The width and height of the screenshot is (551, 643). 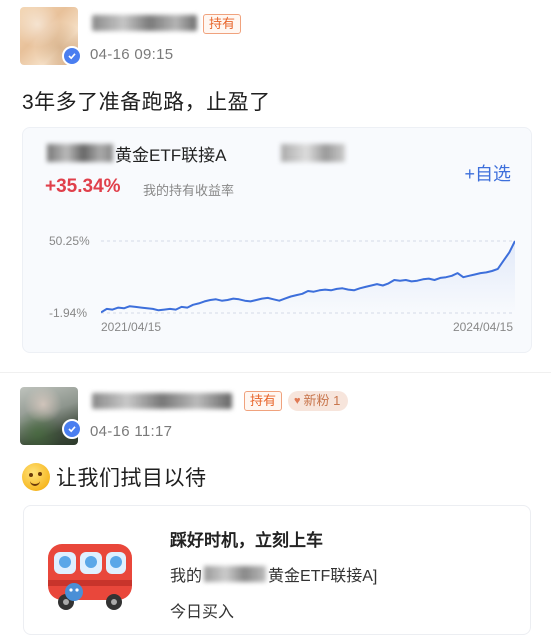 I want to click on bus-illustration-icon, so click(x=90, y=577).